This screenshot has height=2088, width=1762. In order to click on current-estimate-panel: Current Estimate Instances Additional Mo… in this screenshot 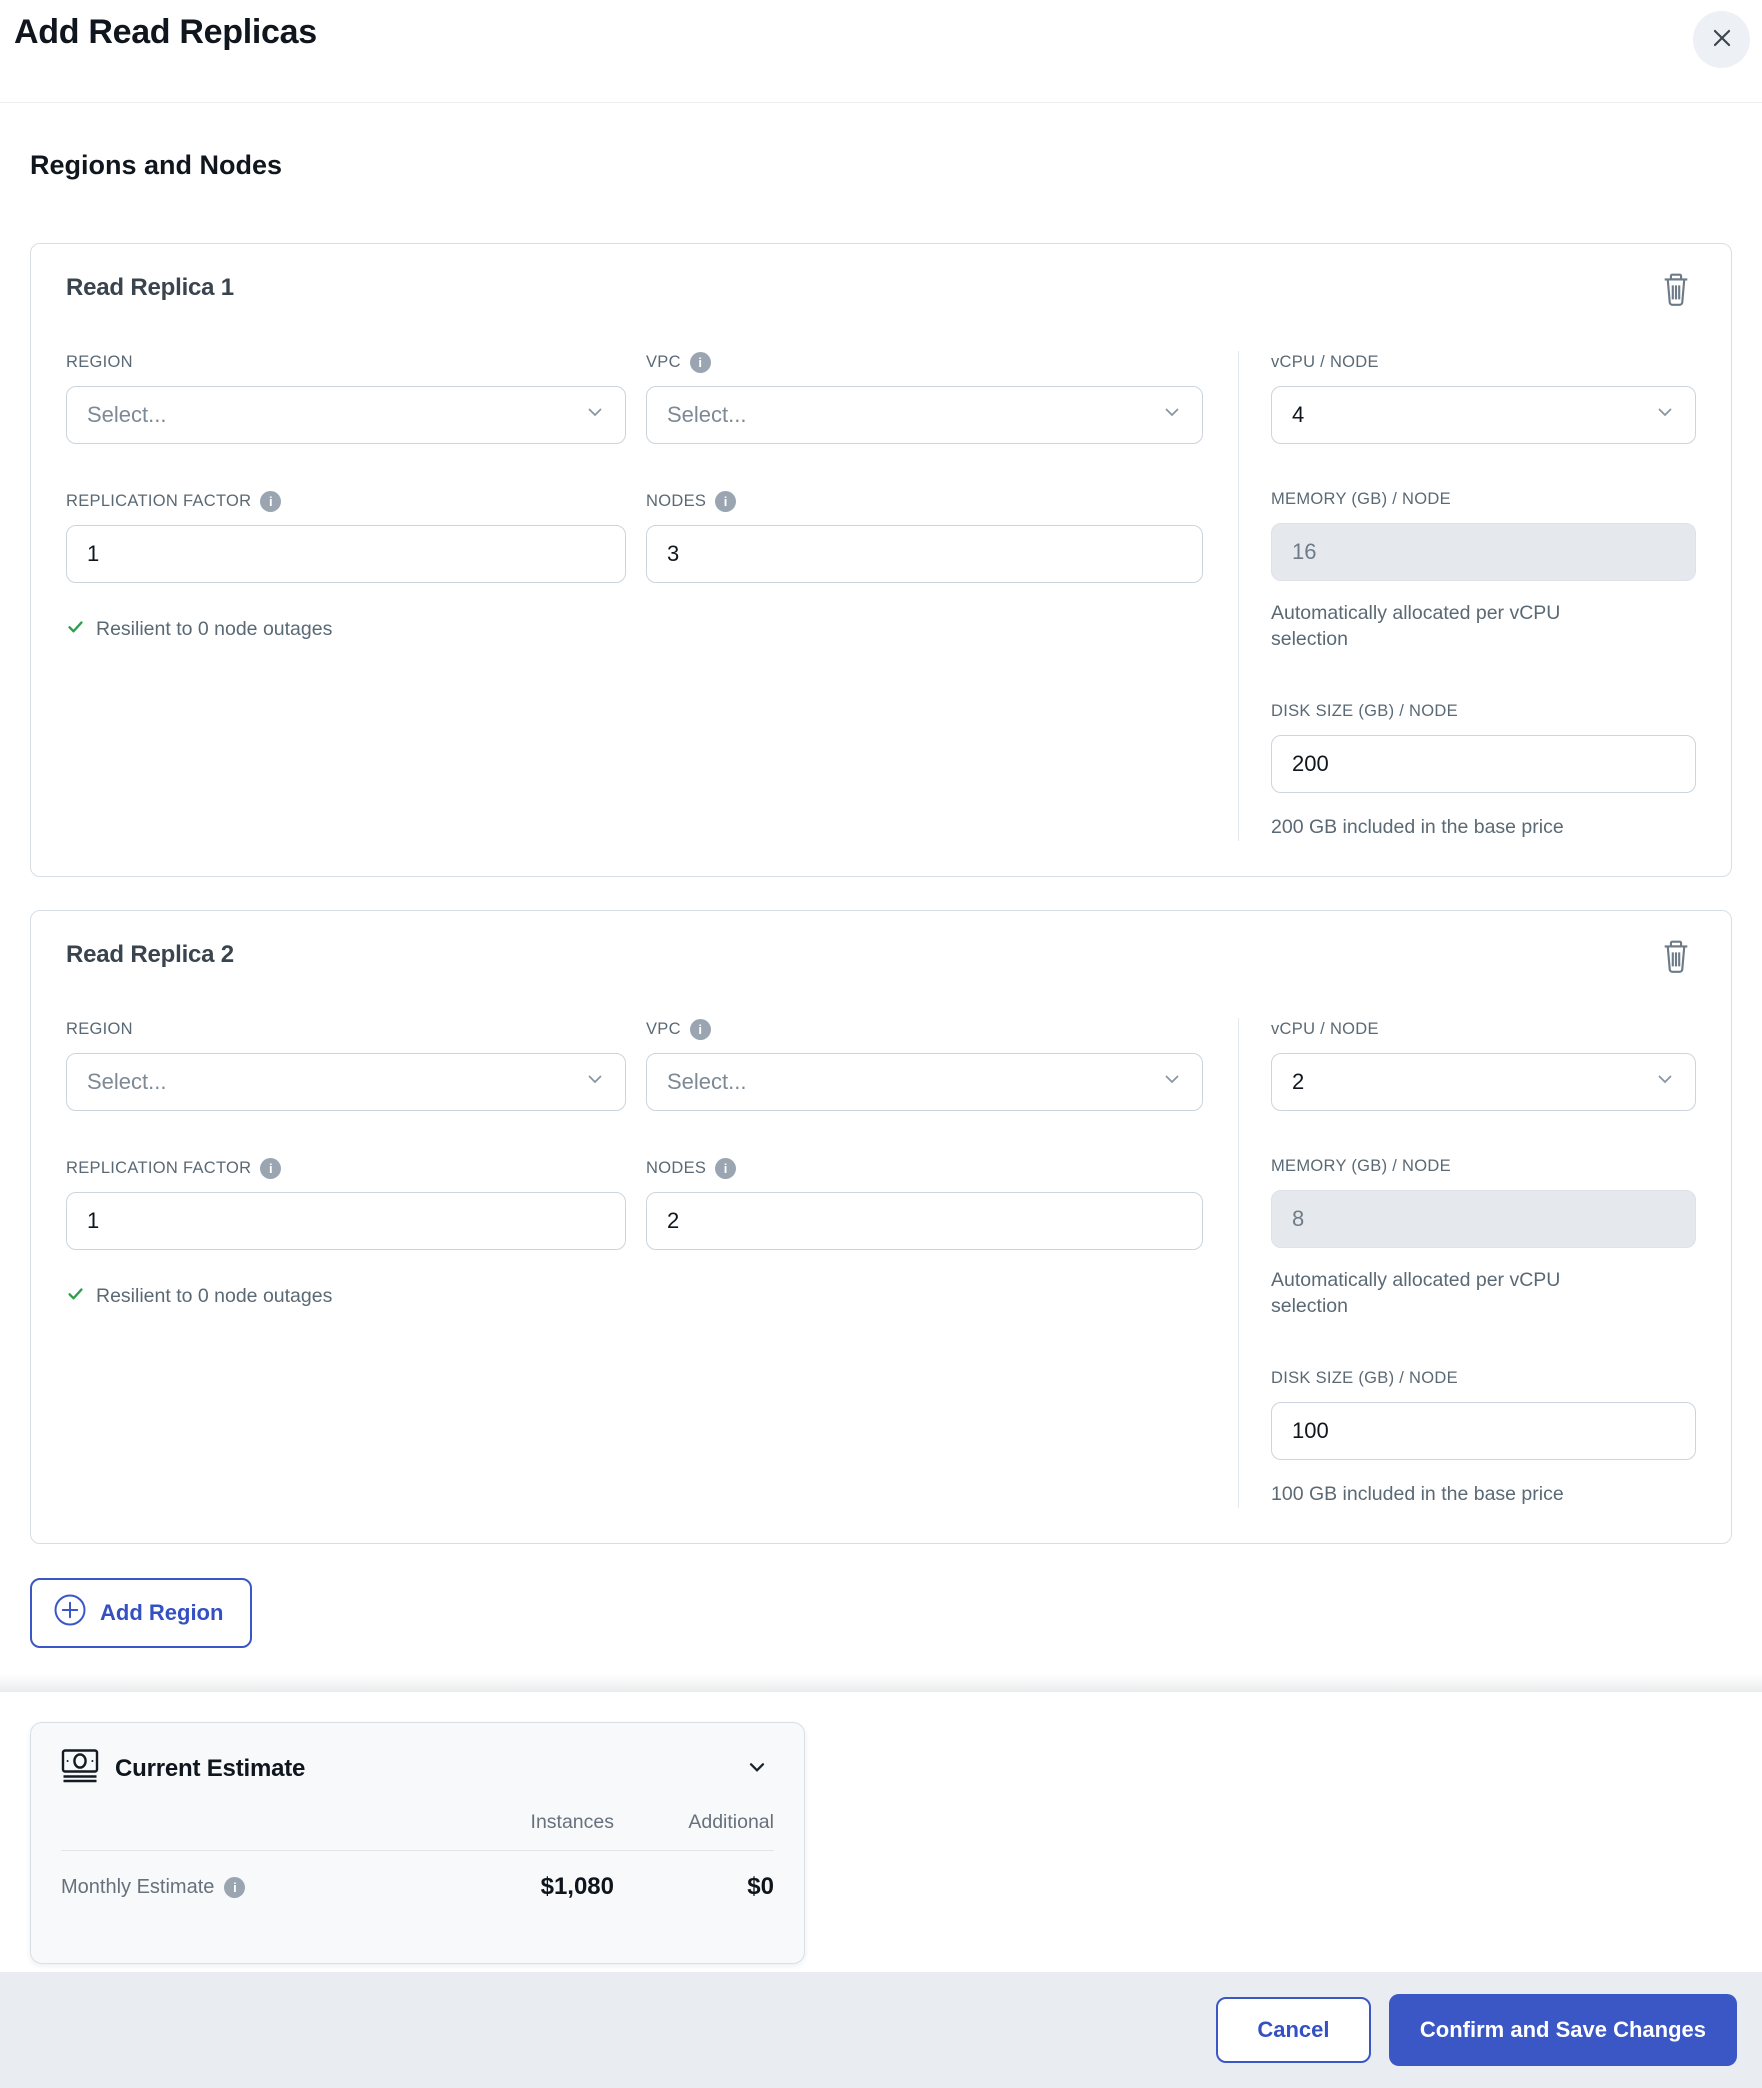, I will do `click(417, 1843)`.